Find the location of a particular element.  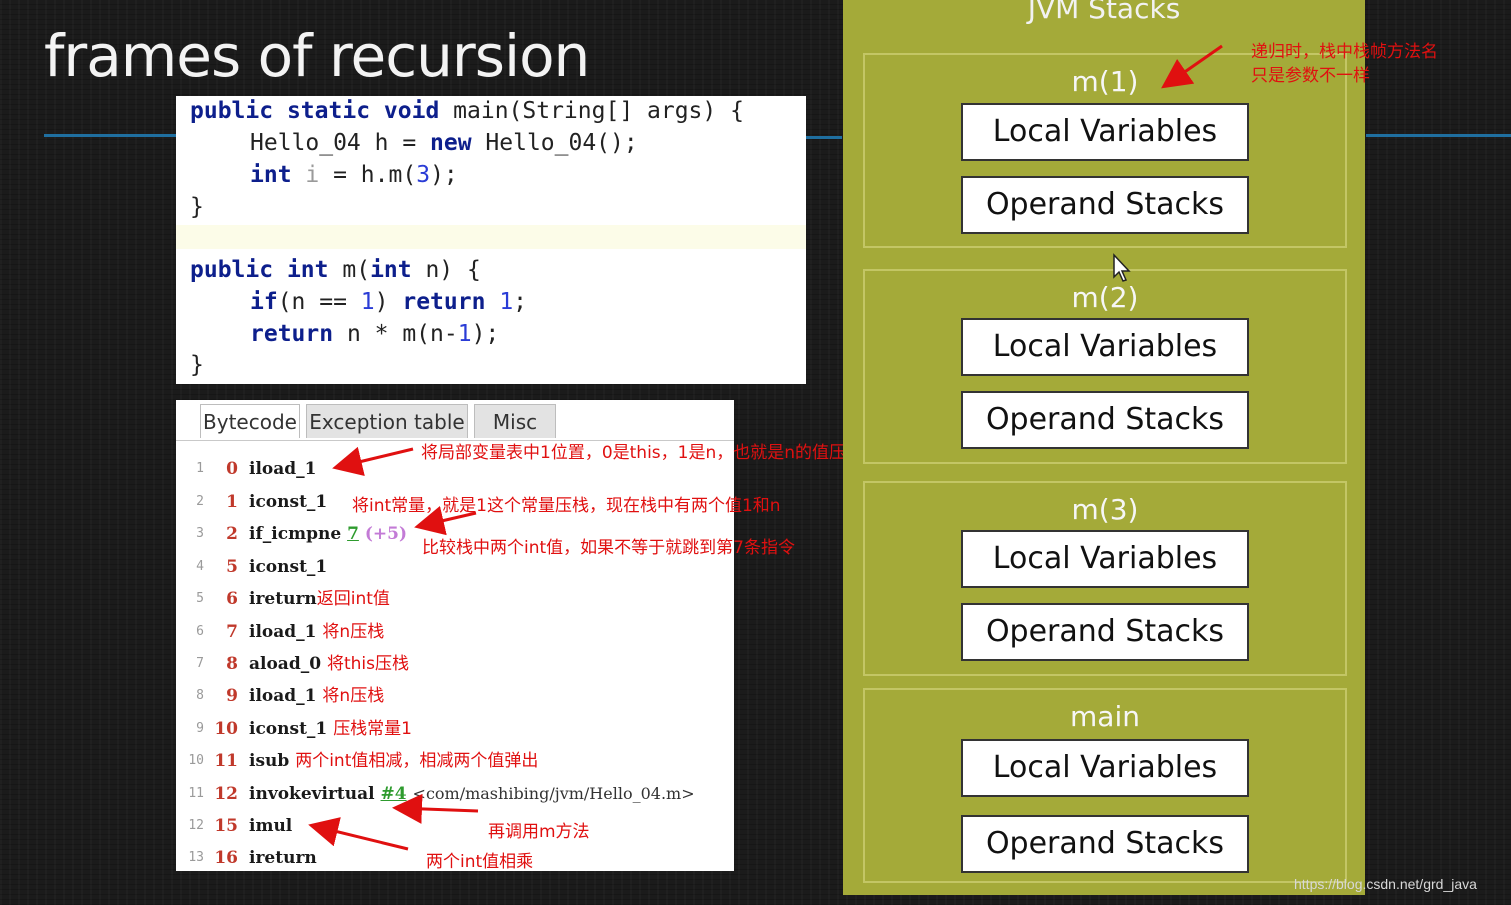

row-note: 返回int值 is located at coordinates (353, 599).